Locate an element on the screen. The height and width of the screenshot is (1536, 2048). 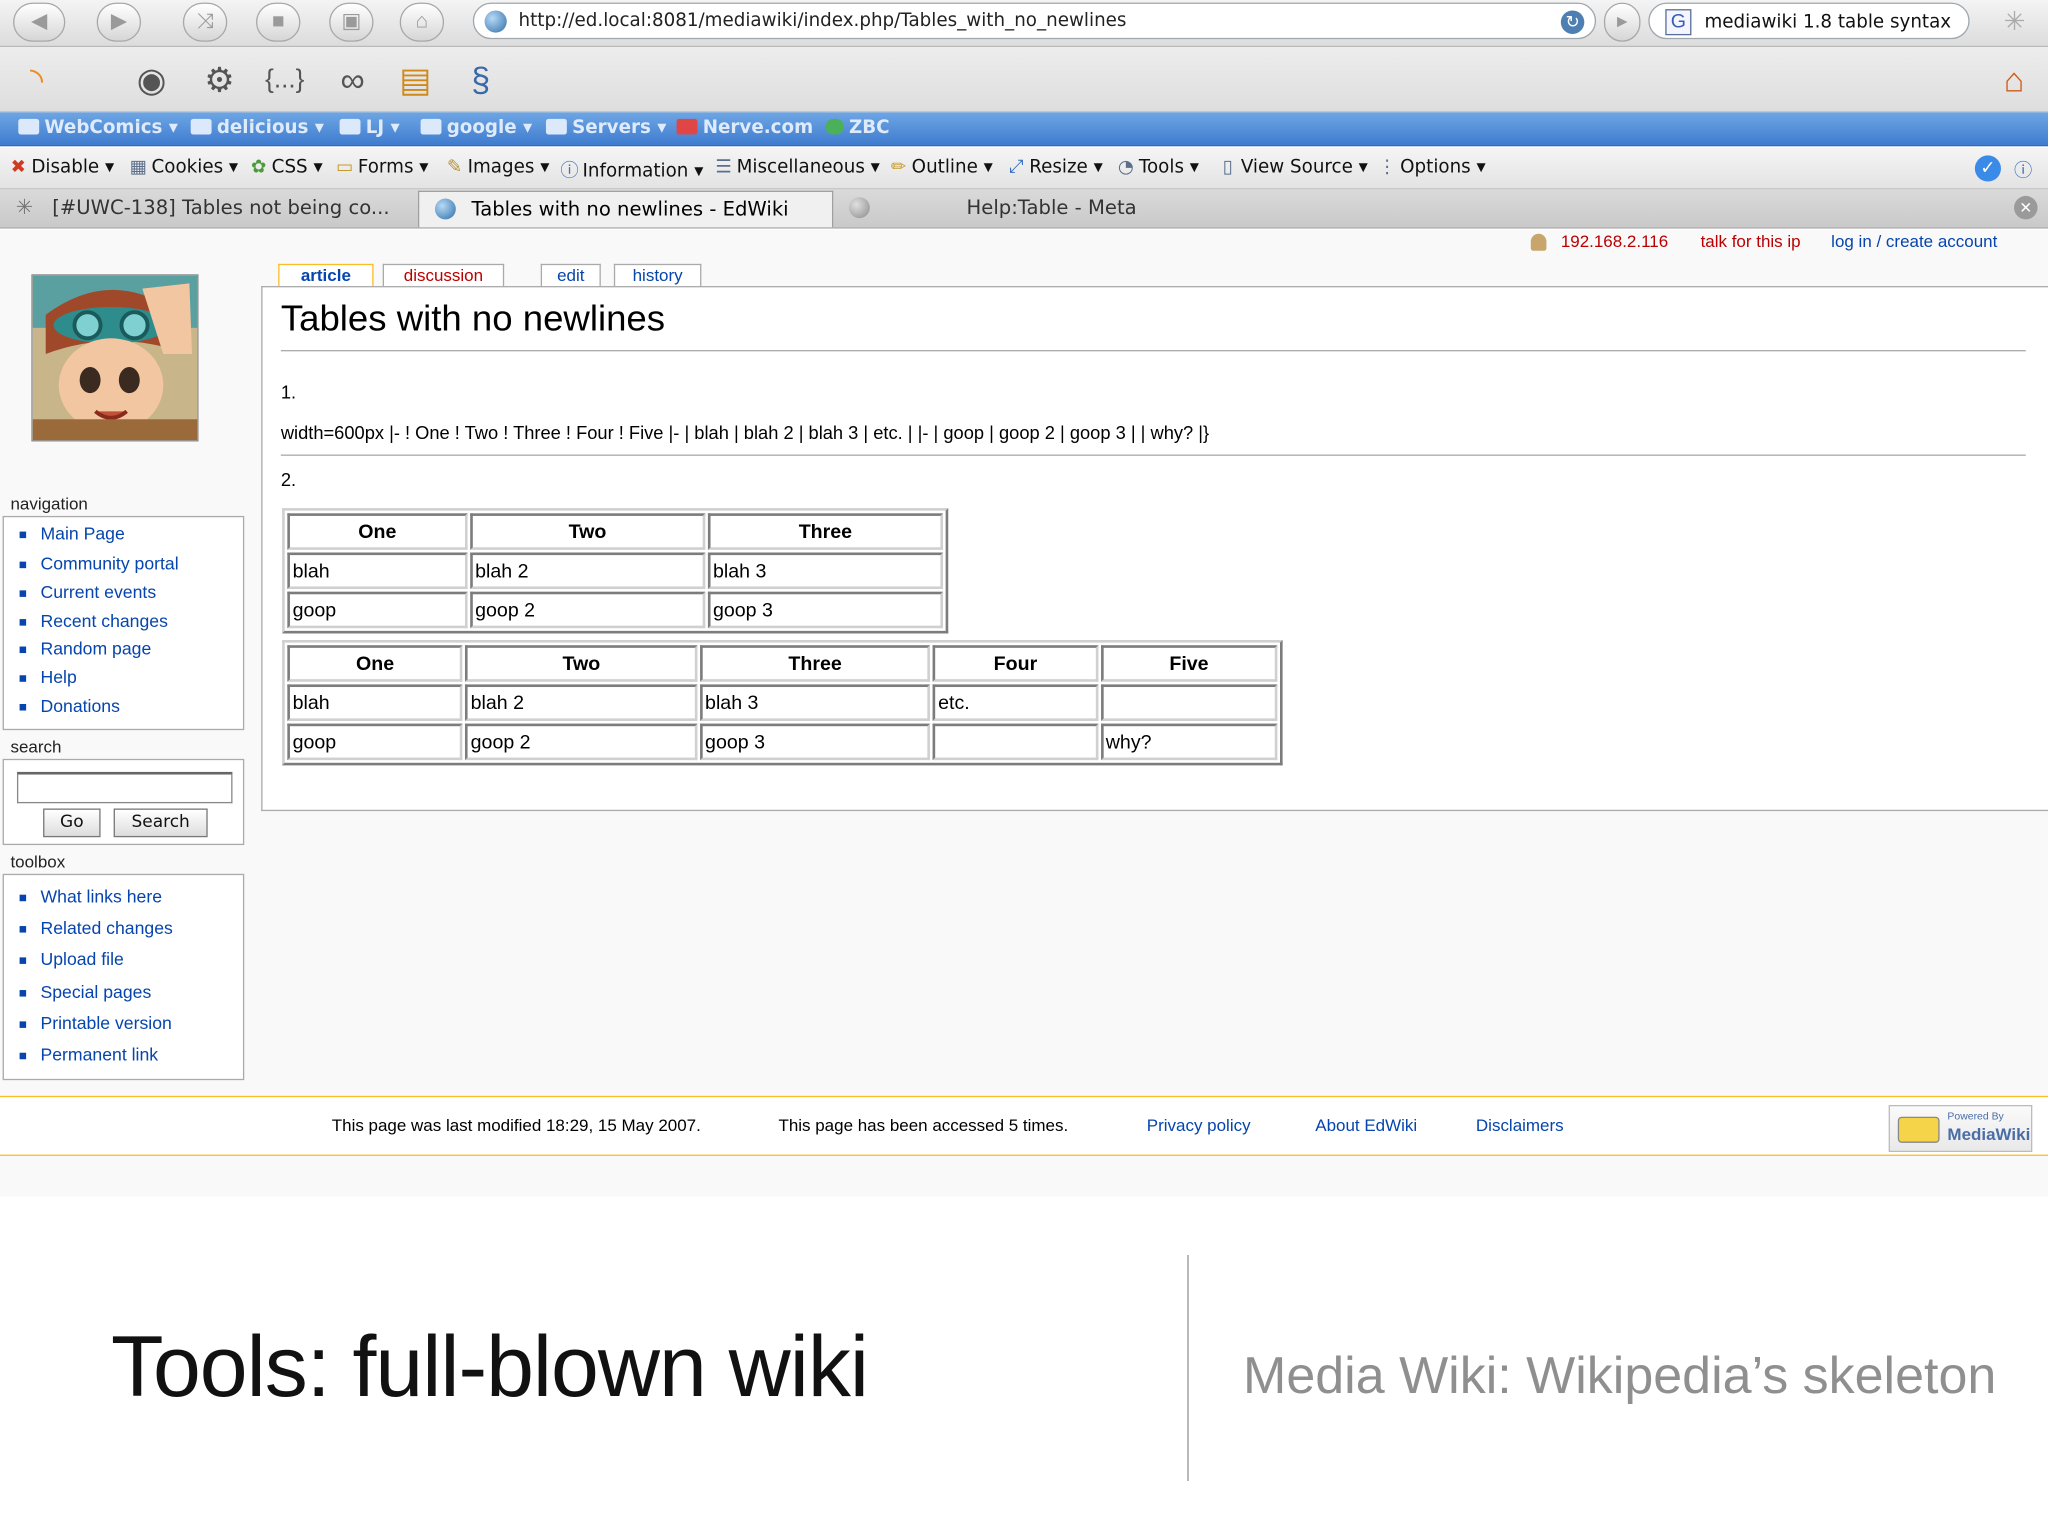
nerve-icon is located at coordinates (687, 126).